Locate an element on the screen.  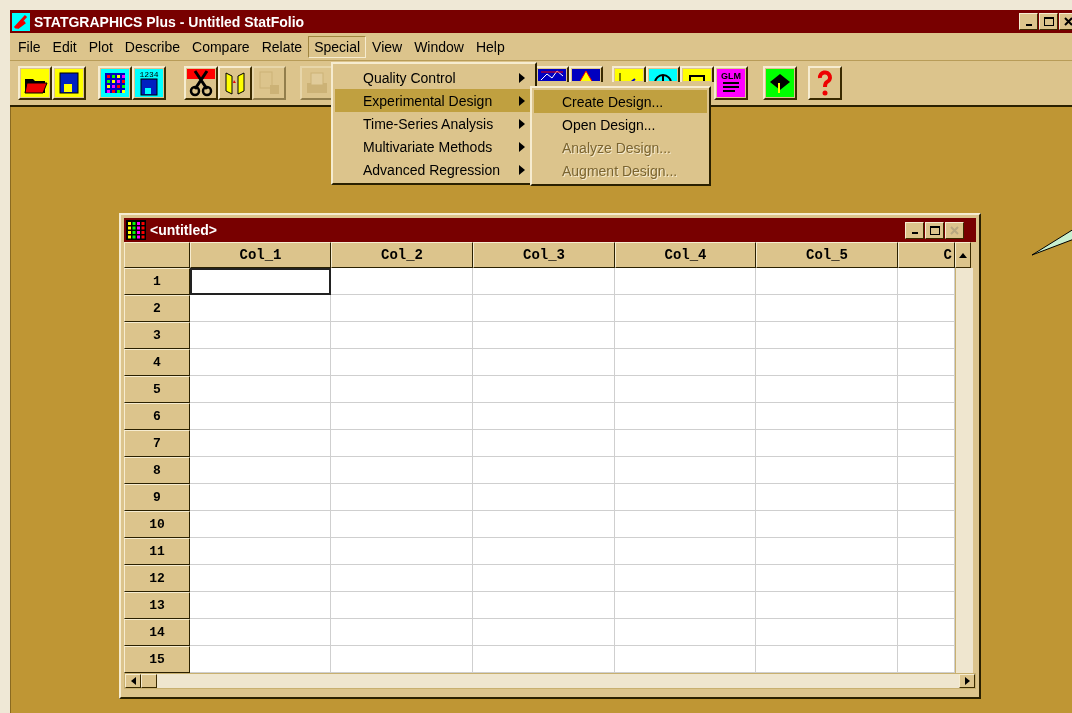
row-header: 10 is located at coordinates (157, 524).